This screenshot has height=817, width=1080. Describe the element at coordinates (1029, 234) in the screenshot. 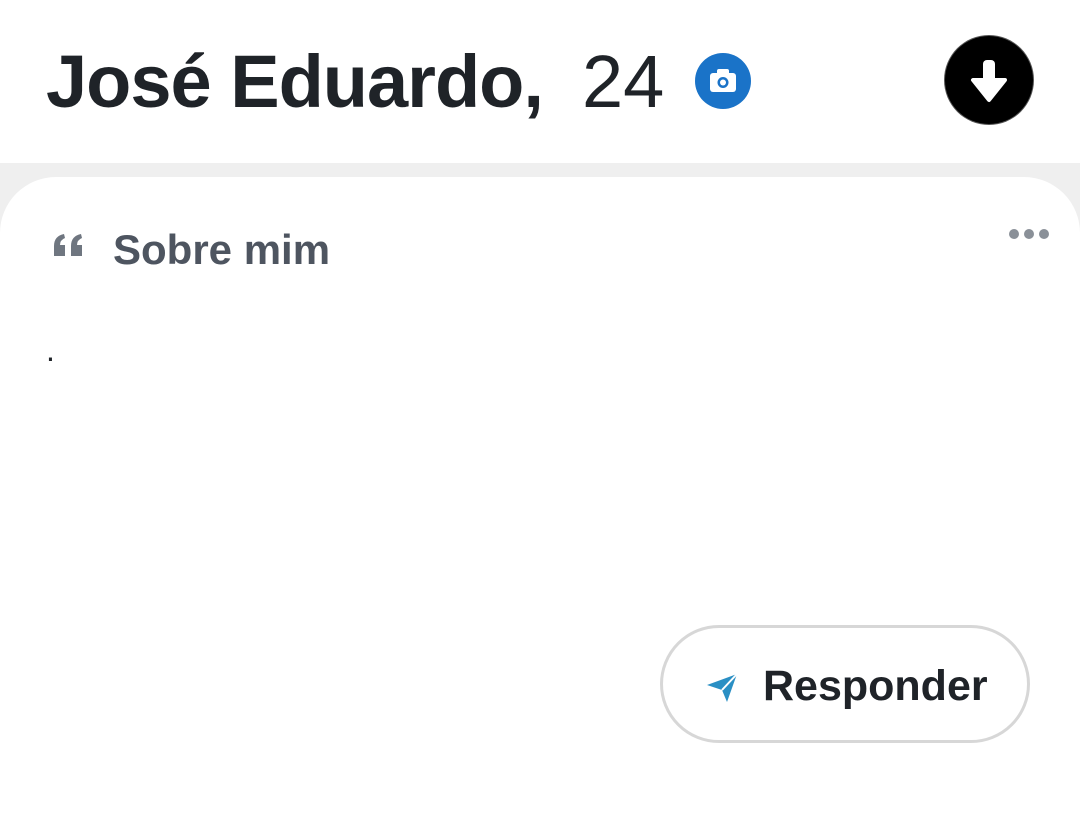

I see `more-horizontal-icon` at that location.